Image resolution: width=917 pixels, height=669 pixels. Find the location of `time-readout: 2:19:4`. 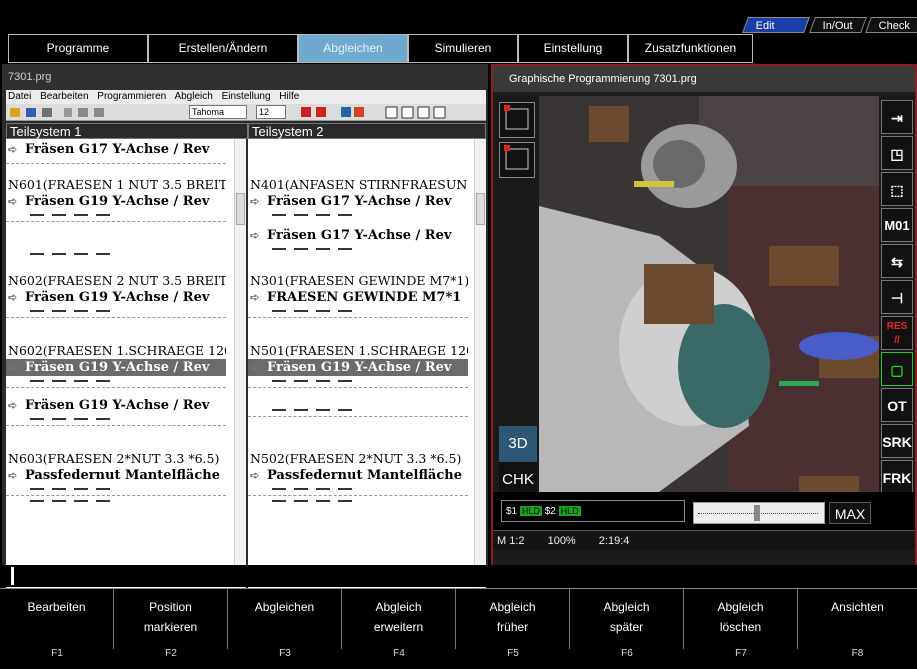

time-readout: 2:19:4 is located at coordinates (614, 541).